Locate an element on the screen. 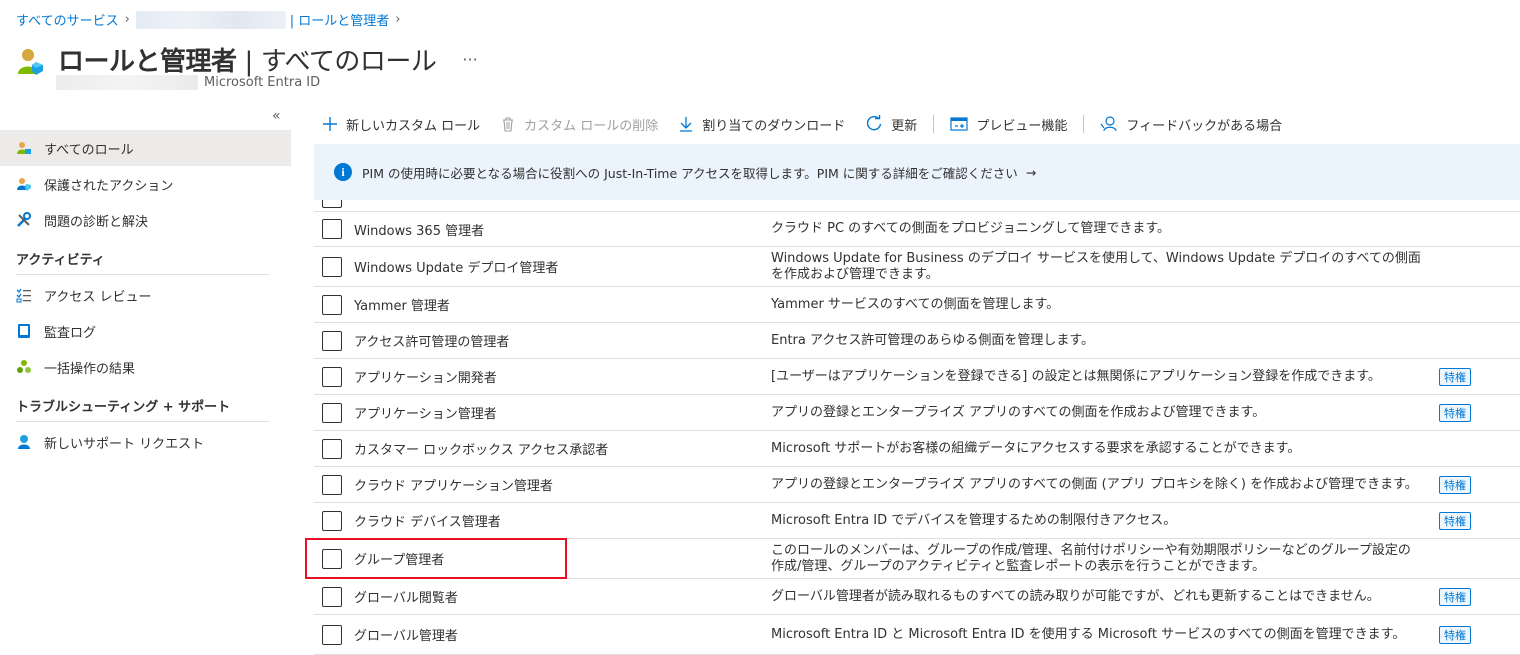  section-support: トラブルシューティング + サポート is located at coordinates (123, 407).